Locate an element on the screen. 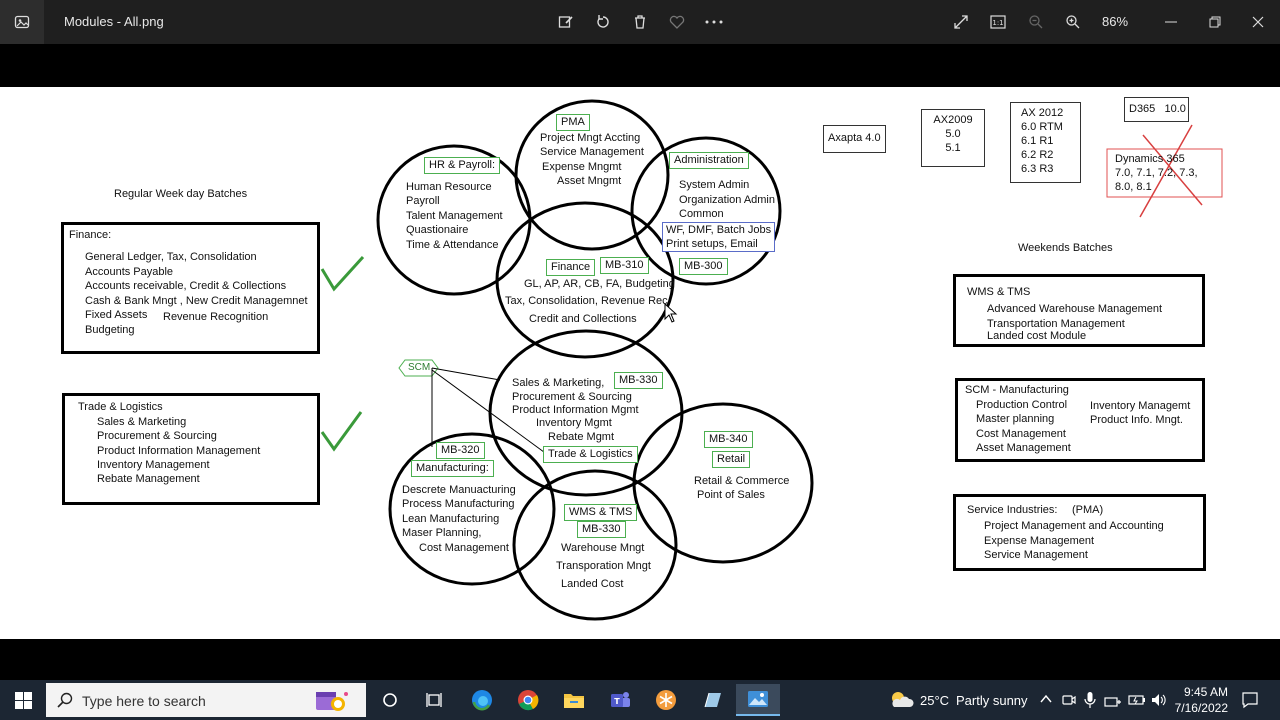  rotate-icon is located at coordinates (603, 22).